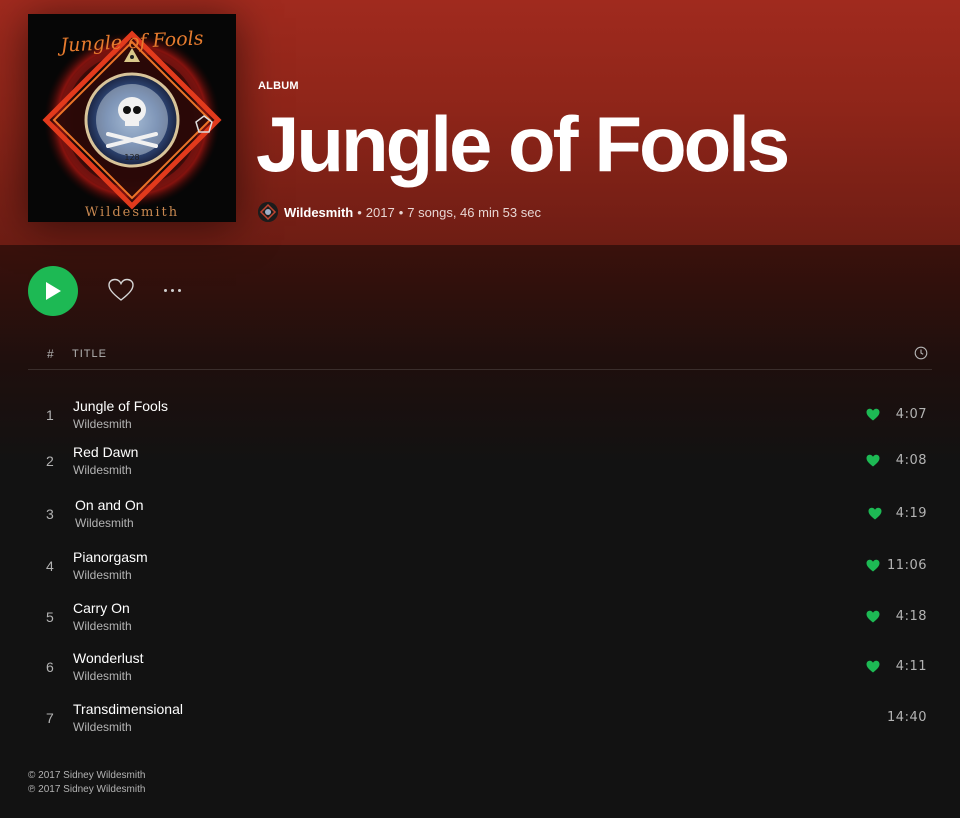 The image size is (960, 818). Describe the element at coordinates (921, 353) in the screenshot. I see `clock-icon` at that location.